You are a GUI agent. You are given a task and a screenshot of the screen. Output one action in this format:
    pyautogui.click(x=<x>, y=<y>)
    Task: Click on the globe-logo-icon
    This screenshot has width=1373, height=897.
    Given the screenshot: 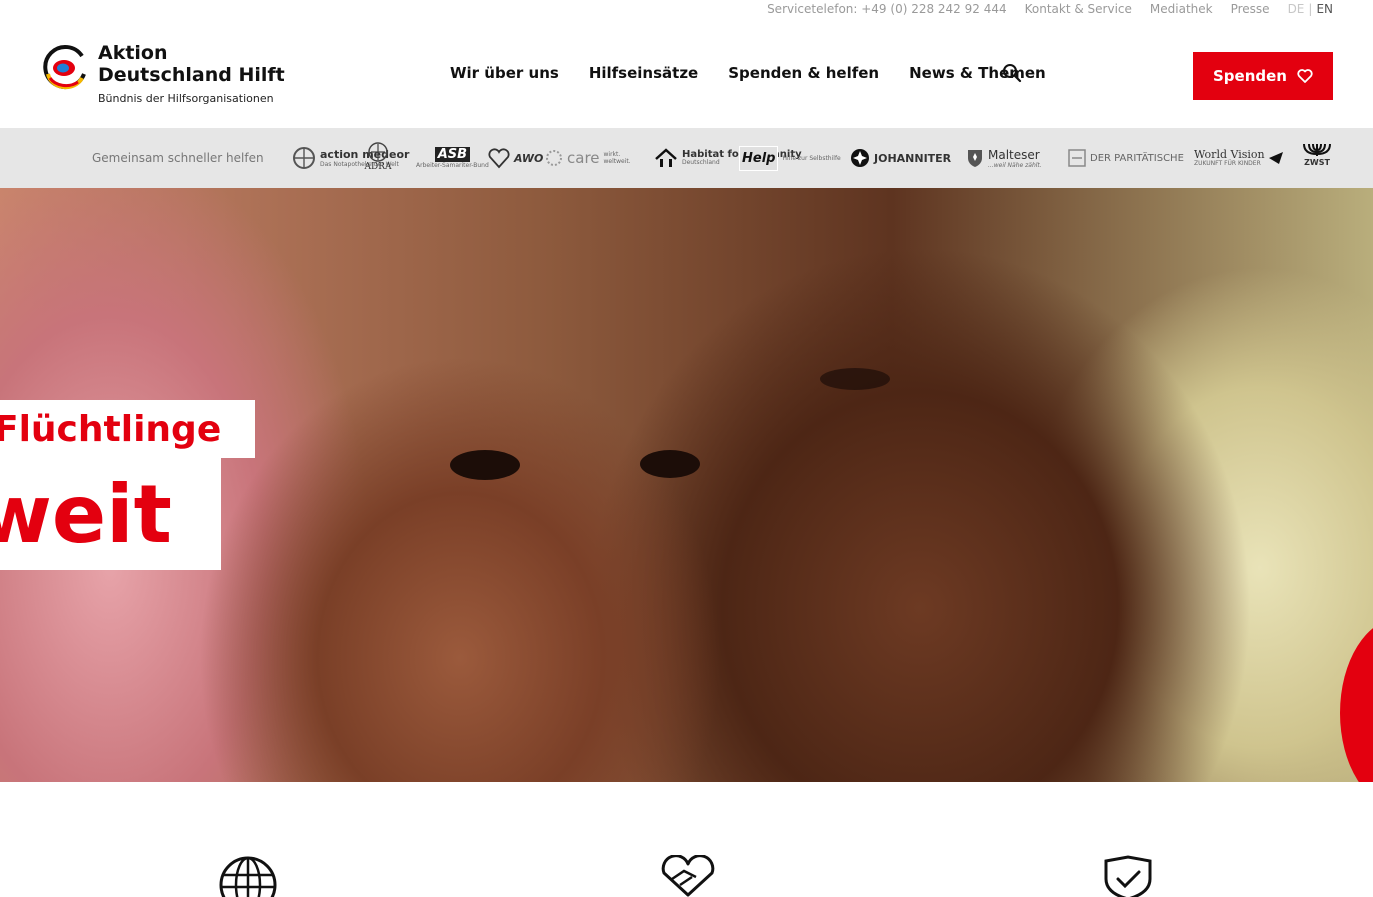 What is the action you would take?
    pyautogui.click(x=304, y=158)
    